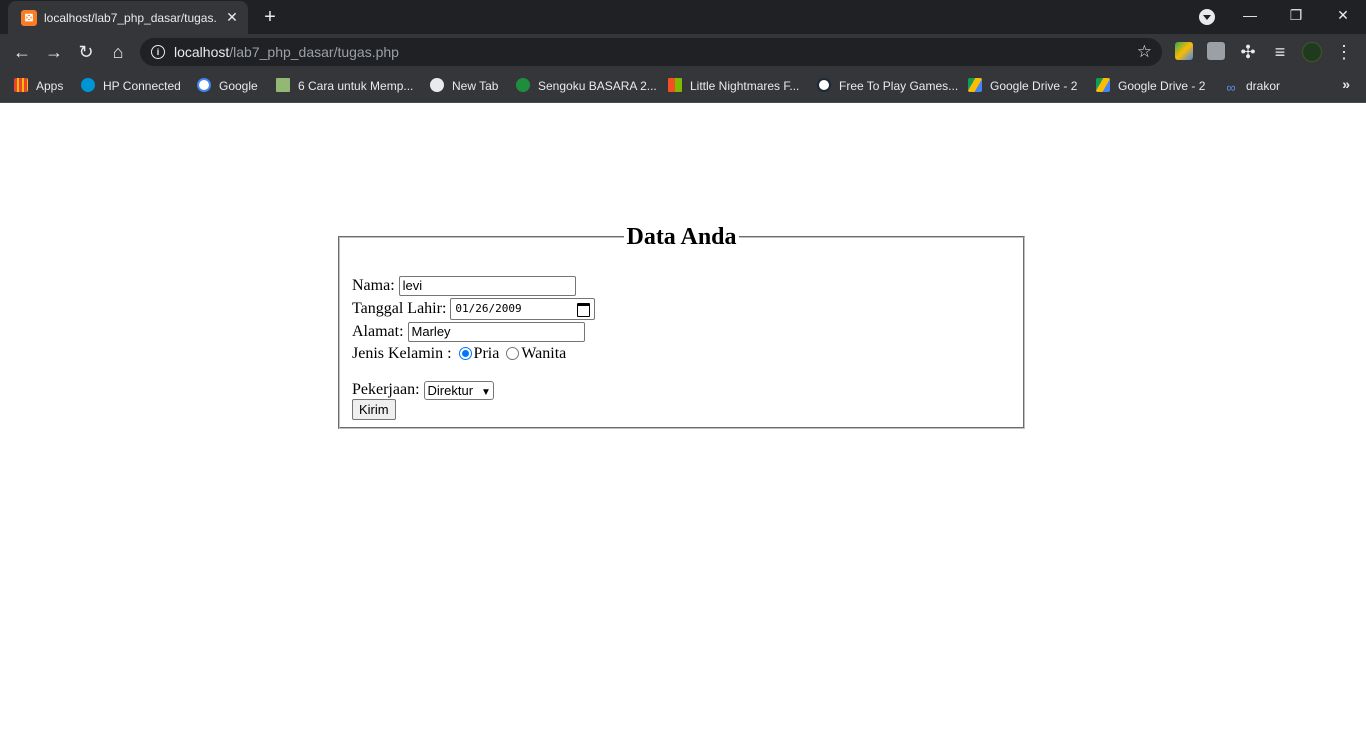 Image resolution: width=1366 pixels, height=738 pixels. What do you see at coordinates (487, 286) in the screenshot?
I see `nama-input: levi` at bounding box center [487, 286].